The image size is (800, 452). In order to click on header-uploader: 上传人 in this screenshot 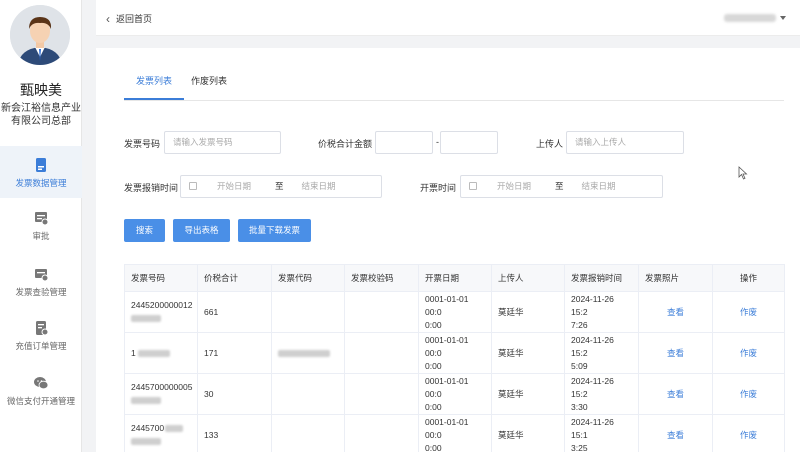, I will do `click(528, 278)`.